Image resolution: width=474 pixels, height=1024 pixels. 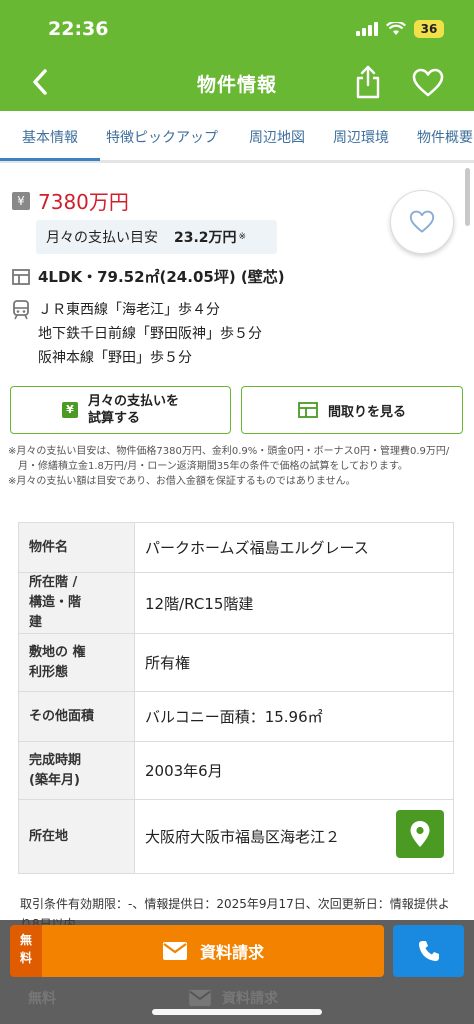 What do you see at coordinates (467, 197) in the screenshot?
I see `scrollbar` at bounding box center [467, 197].